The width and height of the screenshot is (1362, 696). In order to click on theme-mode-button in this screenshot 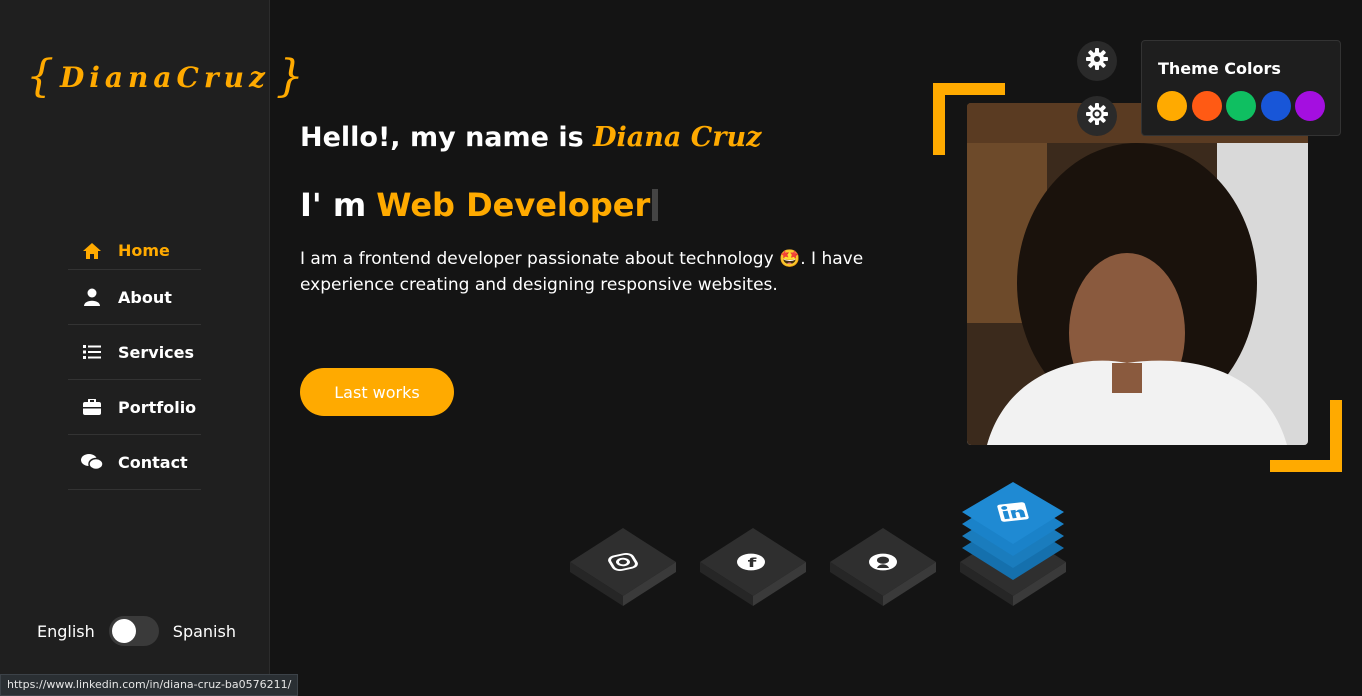, I will do `click(1097, 116)`.